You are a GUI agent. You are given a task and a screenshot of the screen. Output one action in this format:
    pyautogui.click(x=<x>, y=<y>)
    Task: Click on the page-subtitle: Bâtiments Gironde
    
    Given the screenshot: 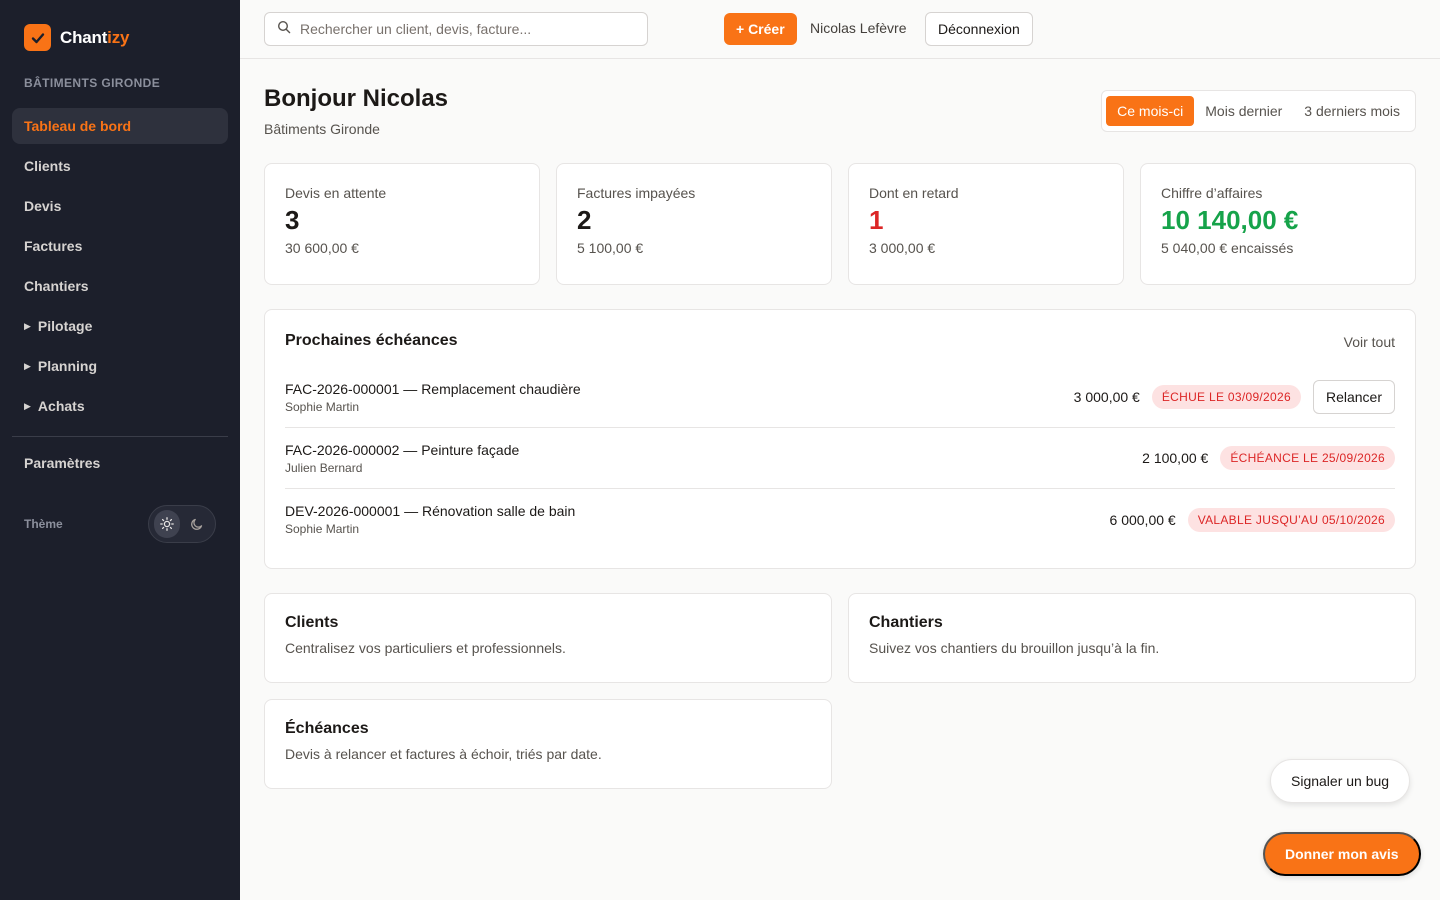 What is the action you would take?
    pyautogui.click(x=322, y=129)
    